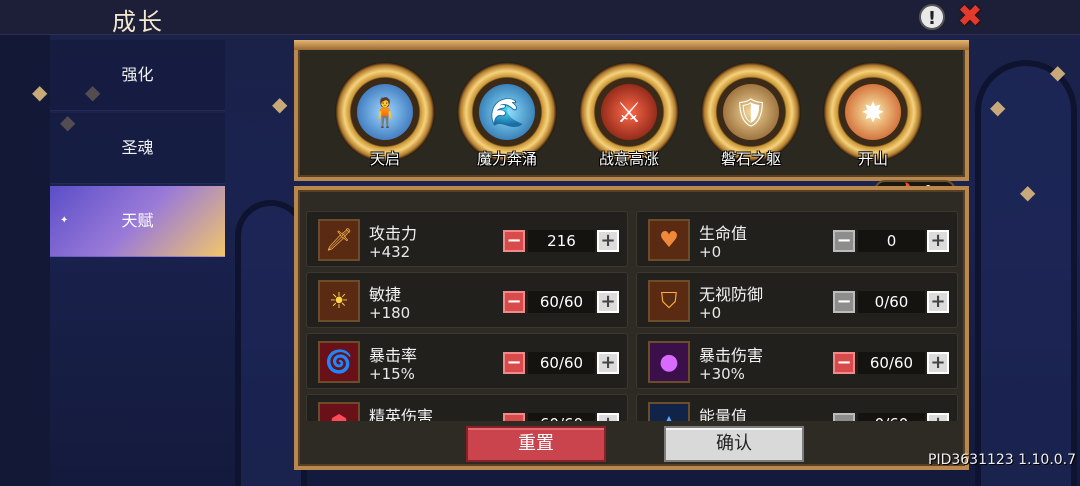 The width and height of the screenshot is (1080, 486). What do you see at coordinates (970, 17) in the screenshot?
I see `close-x-icon: ✖` at bounding box center [970, 17].